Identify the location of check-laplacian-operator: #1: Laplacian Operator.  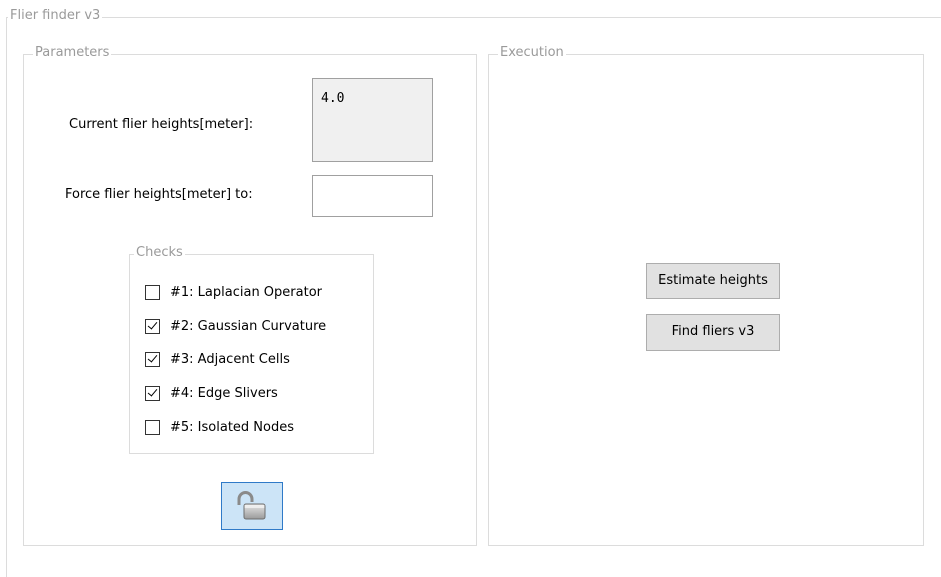
(233, 292).